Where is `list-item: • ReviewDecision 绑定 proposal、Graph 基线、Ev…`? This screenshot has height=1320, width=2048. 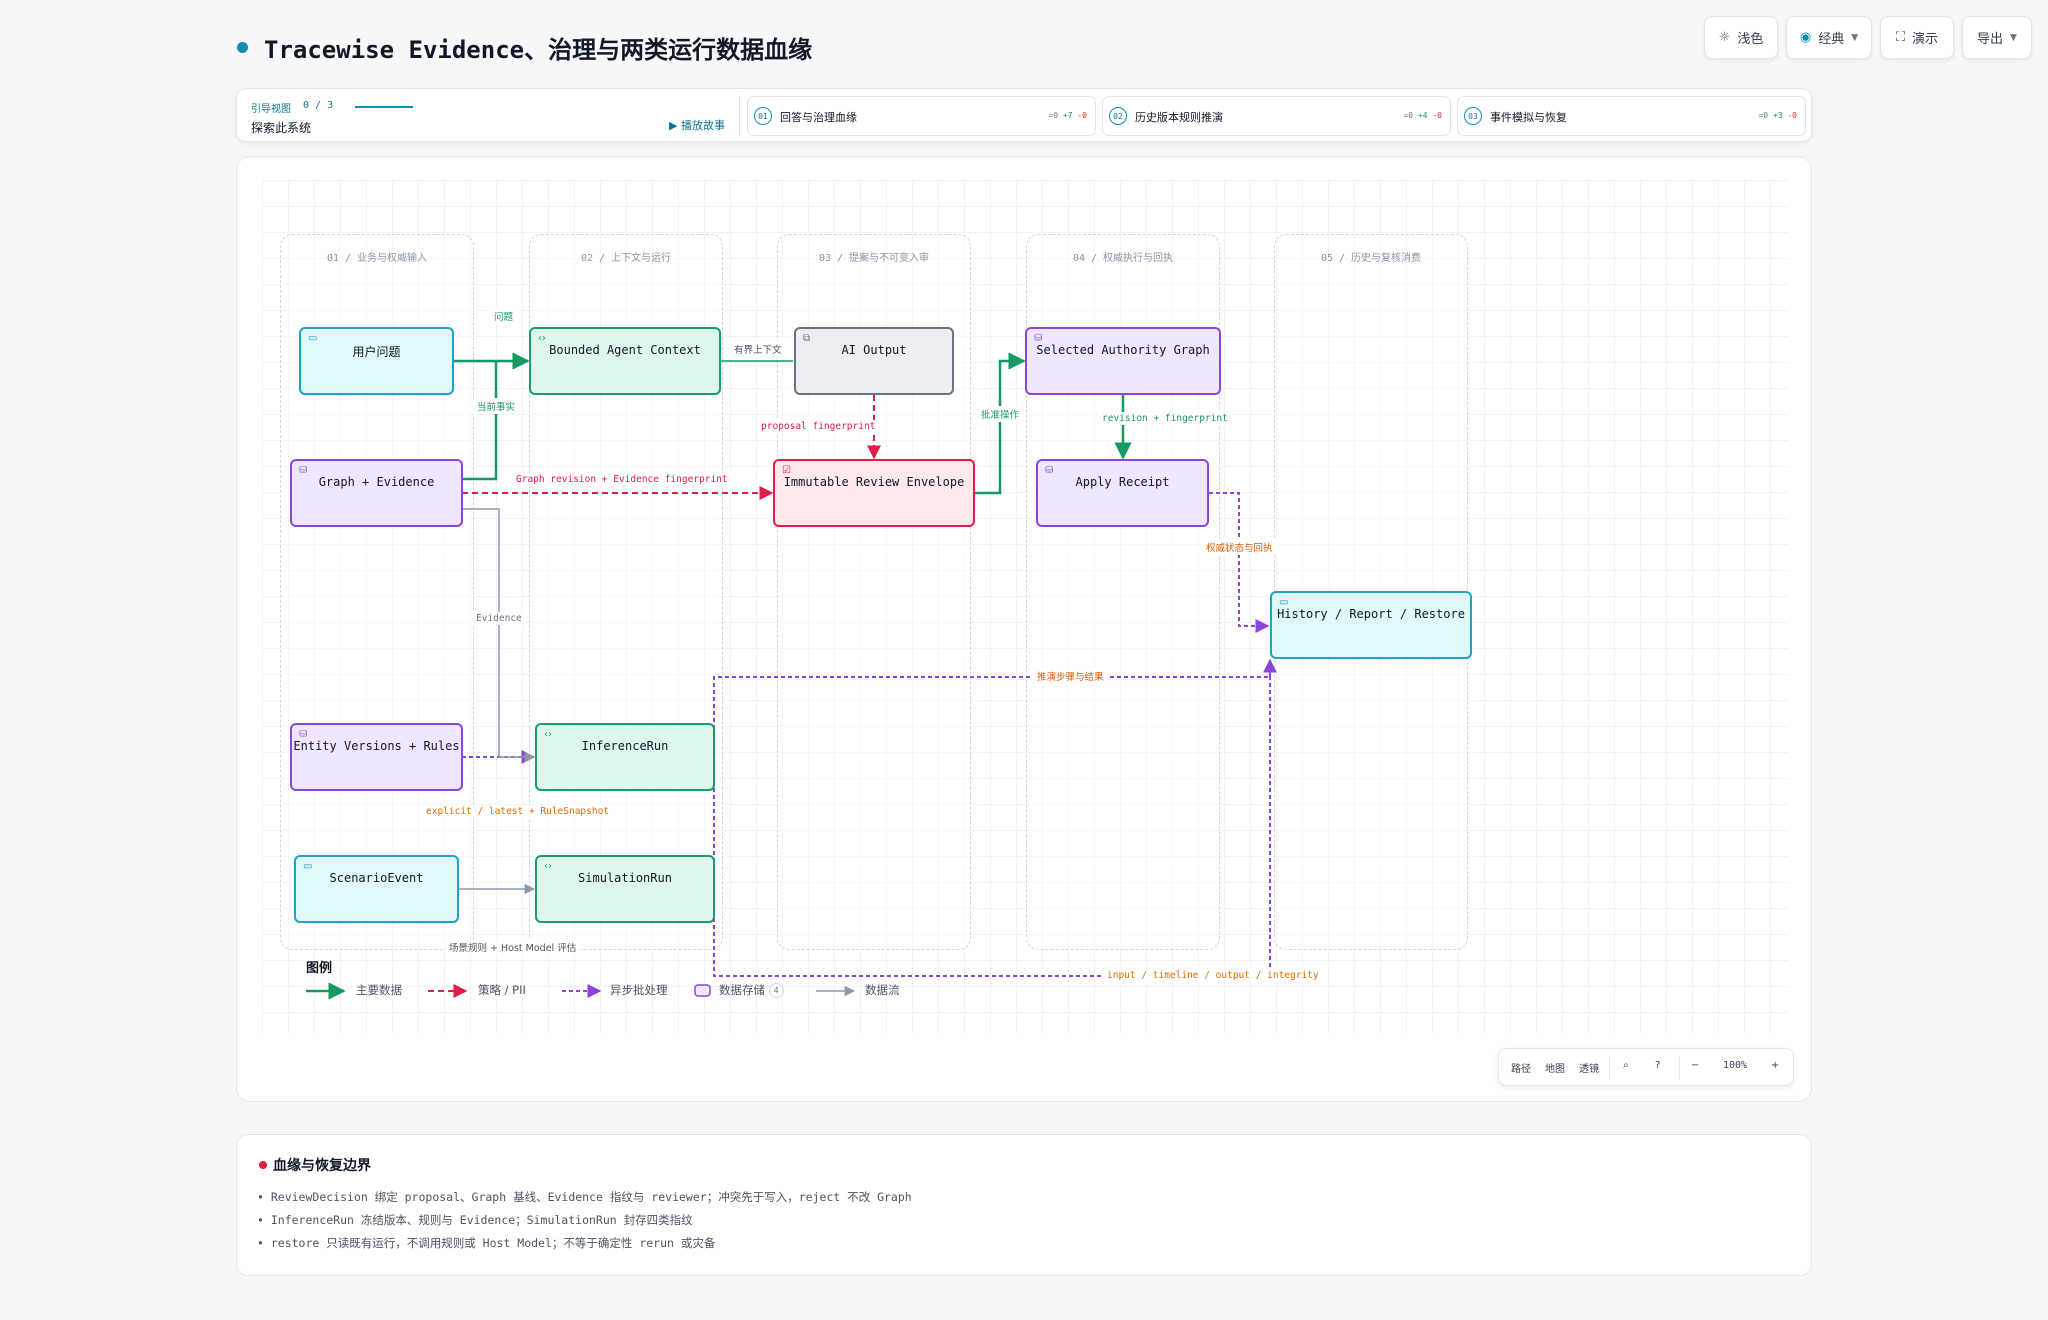 list-item: • ReviewDecision 绑定 proposal、Graph 基线、Ev… is located at coordinates (584, 1197).